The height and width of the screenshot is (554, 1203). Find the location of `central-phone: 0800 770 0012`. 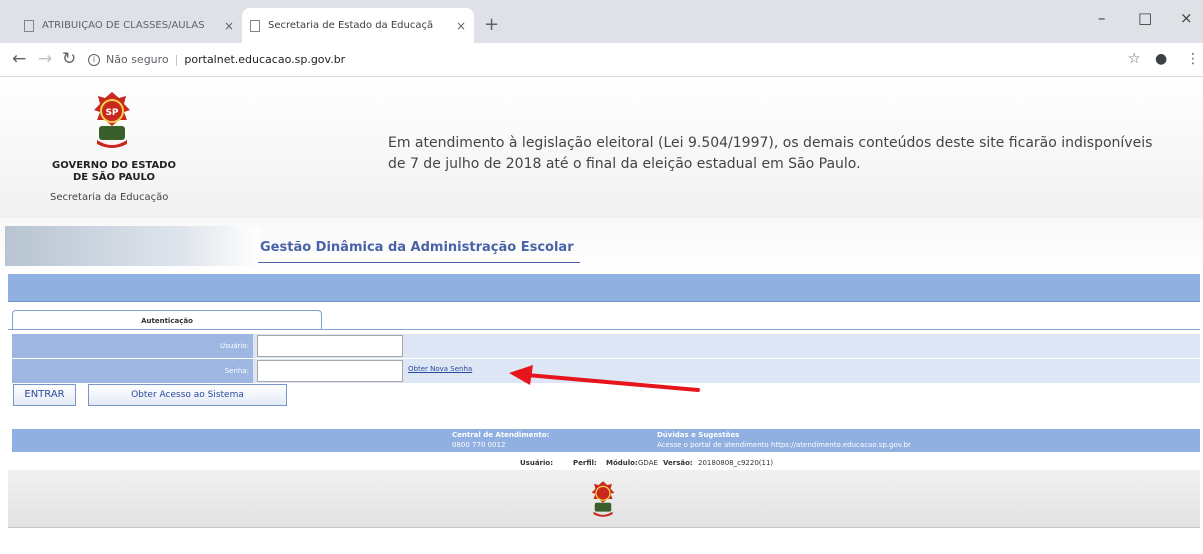

central-phone: 0800 770 0012 is located at coordinates (479, 445).